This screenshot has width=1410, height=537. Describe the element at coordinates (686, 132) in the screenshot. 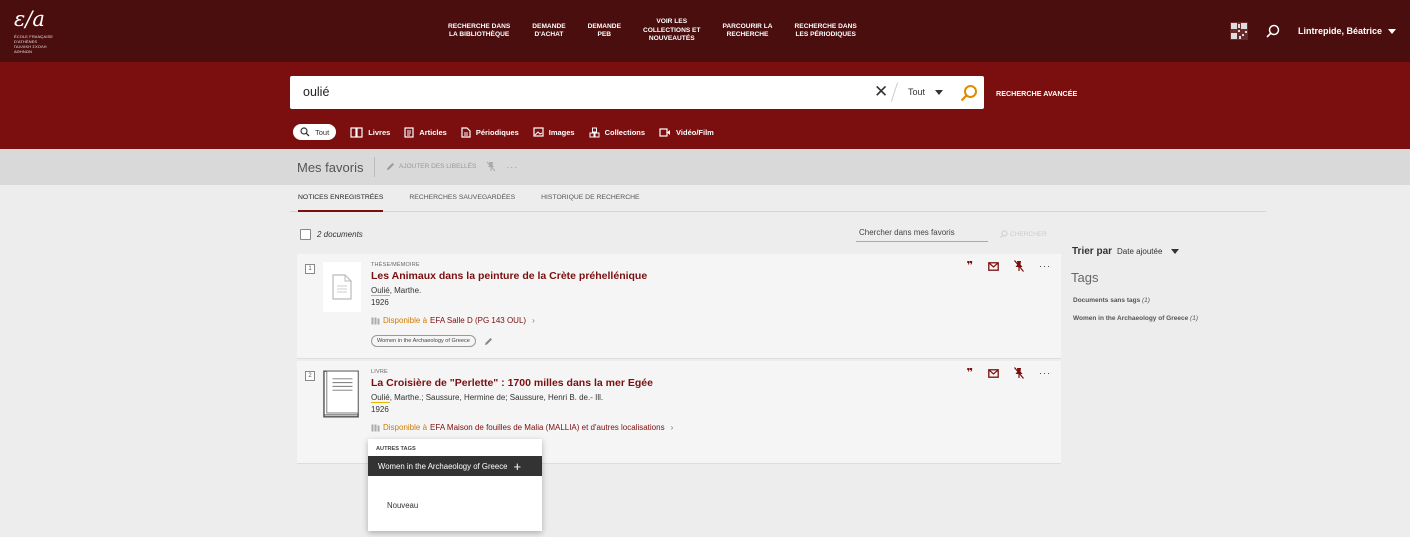

I see `type-filter-video: Vidéo/Film` at that location.